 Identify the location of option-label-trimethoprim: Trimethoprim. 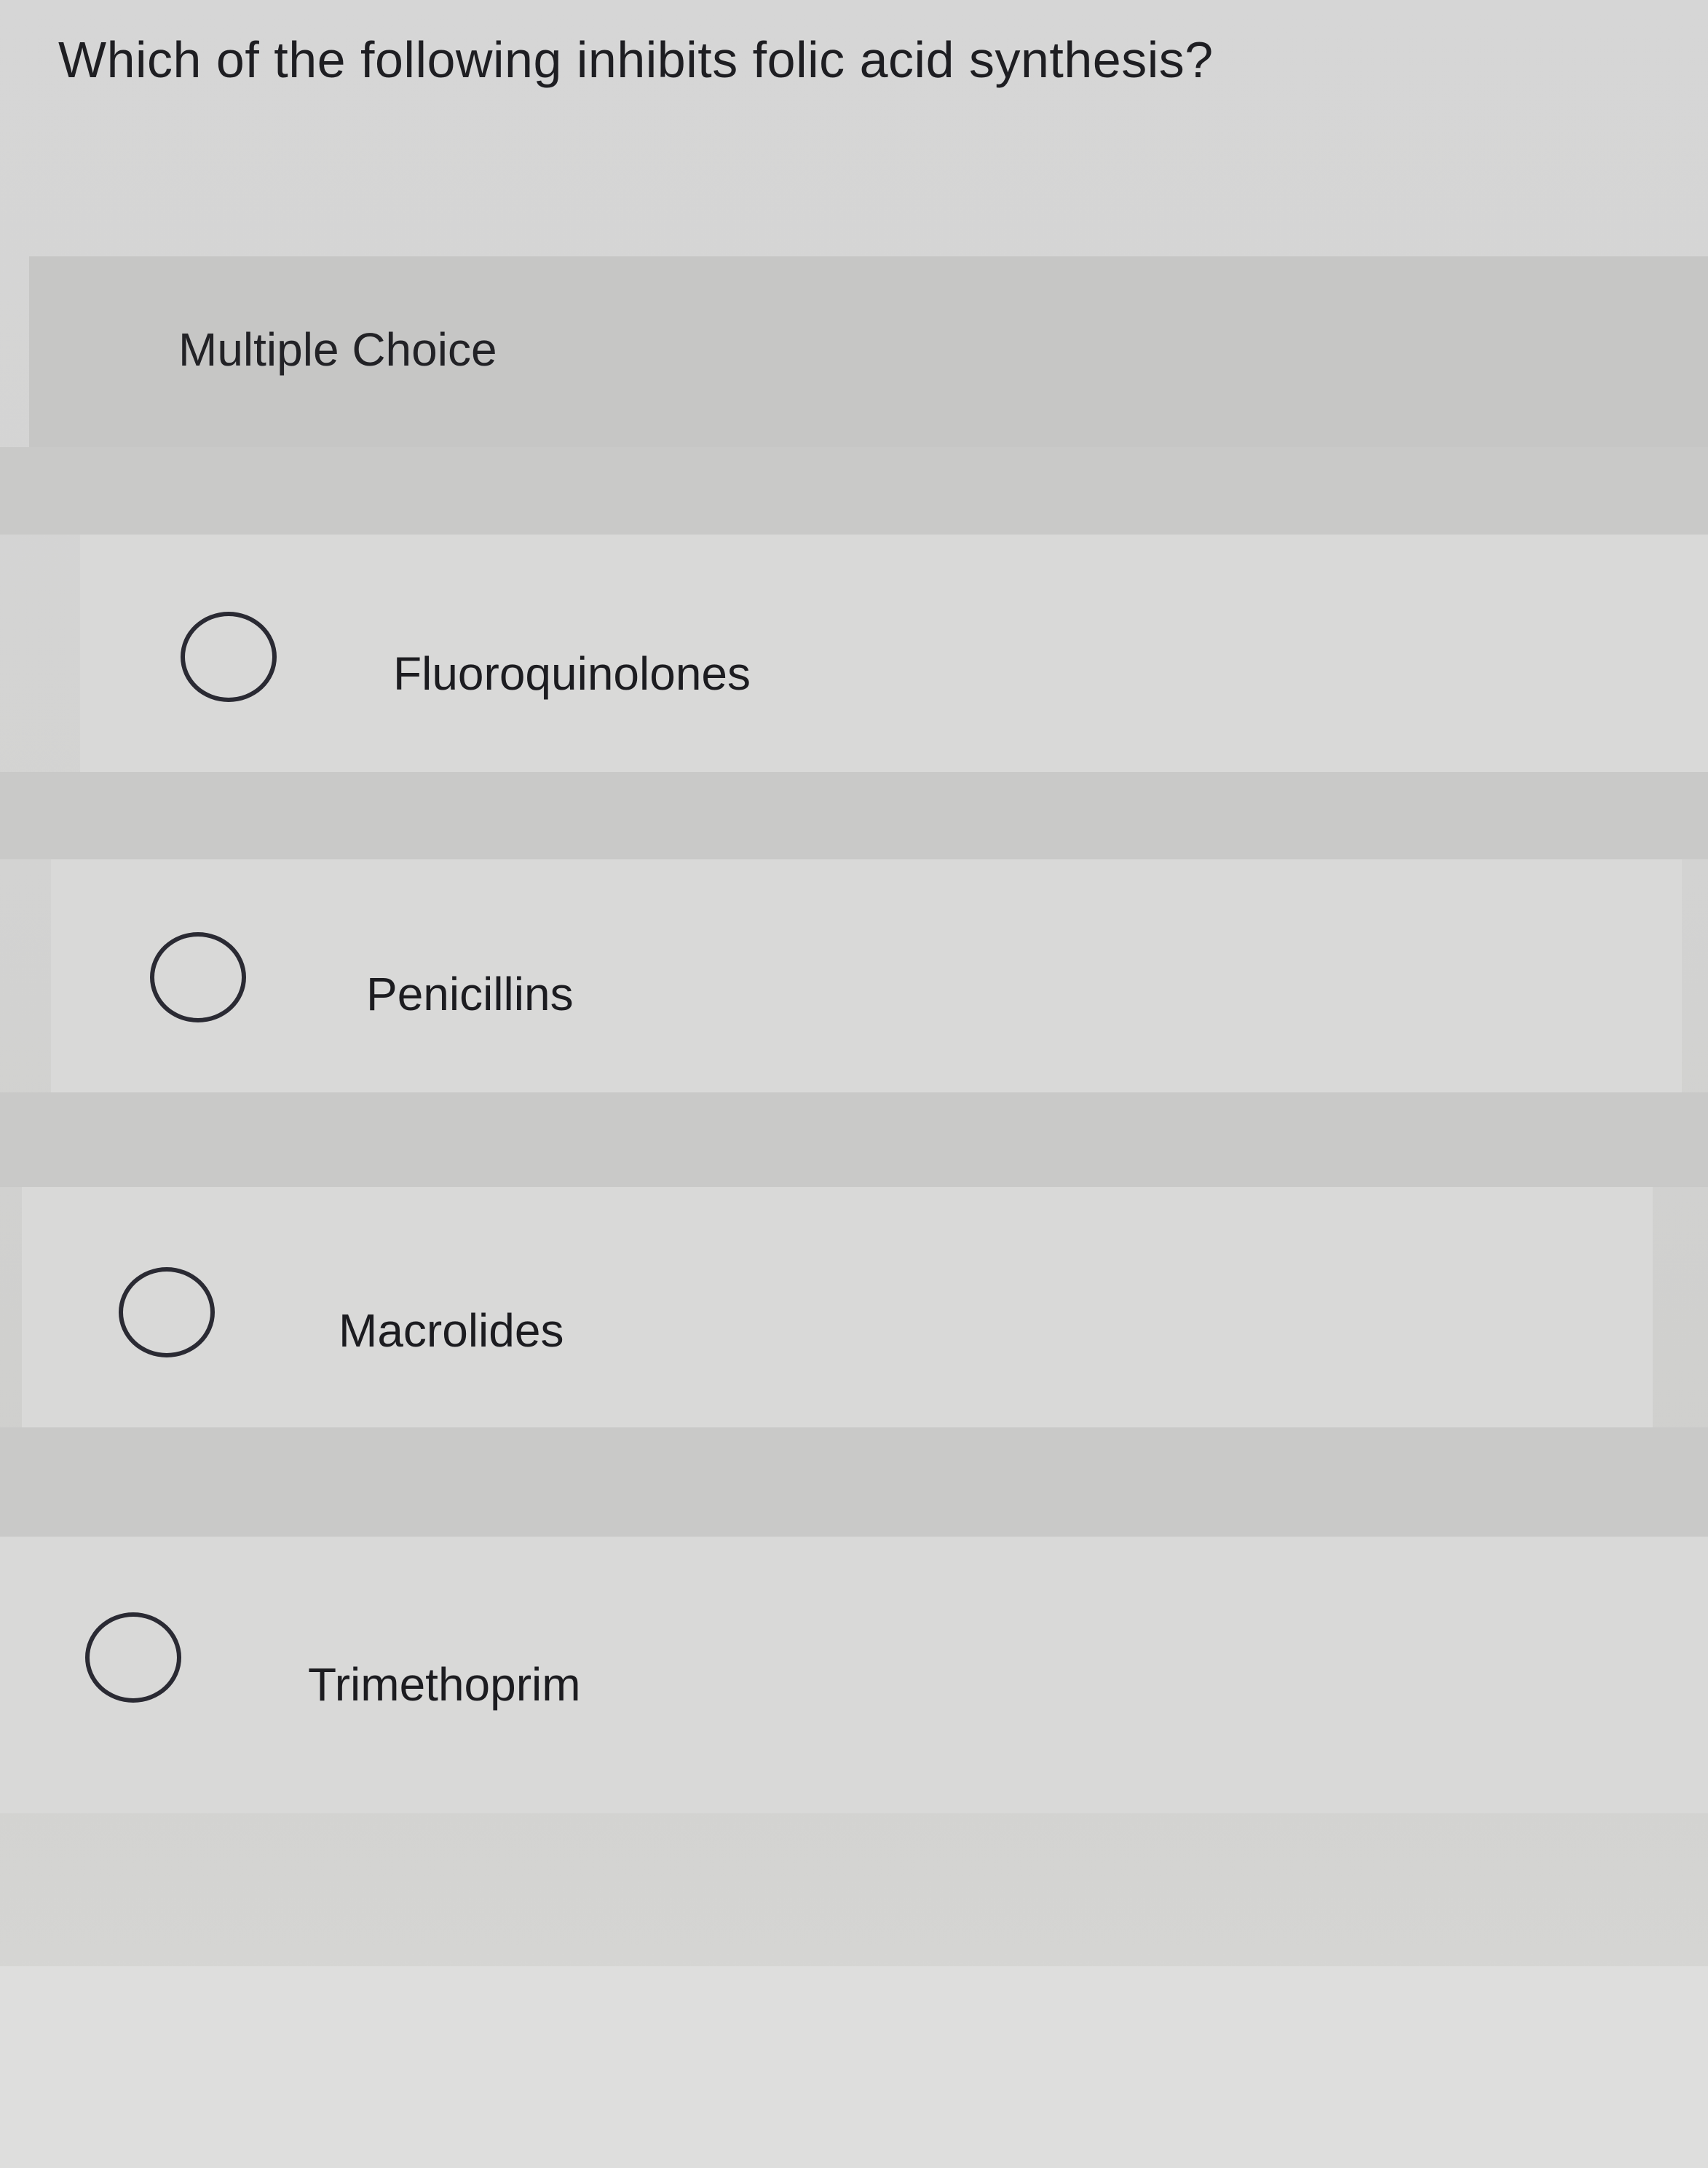
(444, 1684).